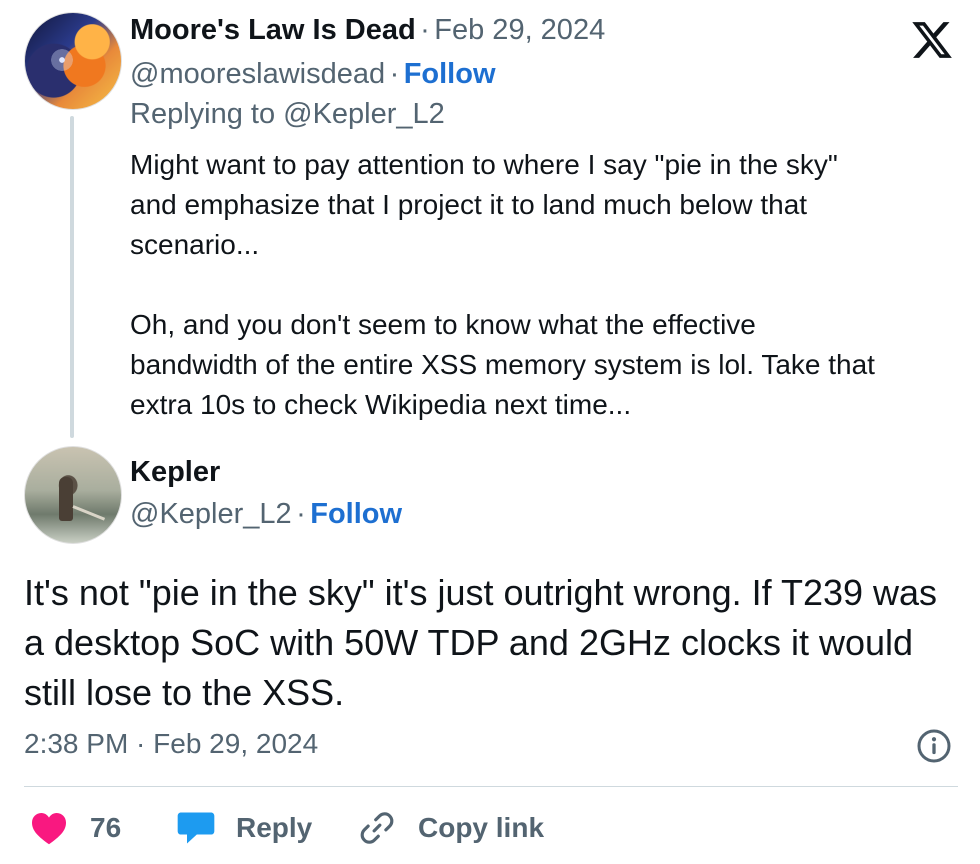  What do you see at coordinates (257, 74) in the screenshot?
I see `author-handle: @mooreslawisdead` at bounding box center [257, 74].